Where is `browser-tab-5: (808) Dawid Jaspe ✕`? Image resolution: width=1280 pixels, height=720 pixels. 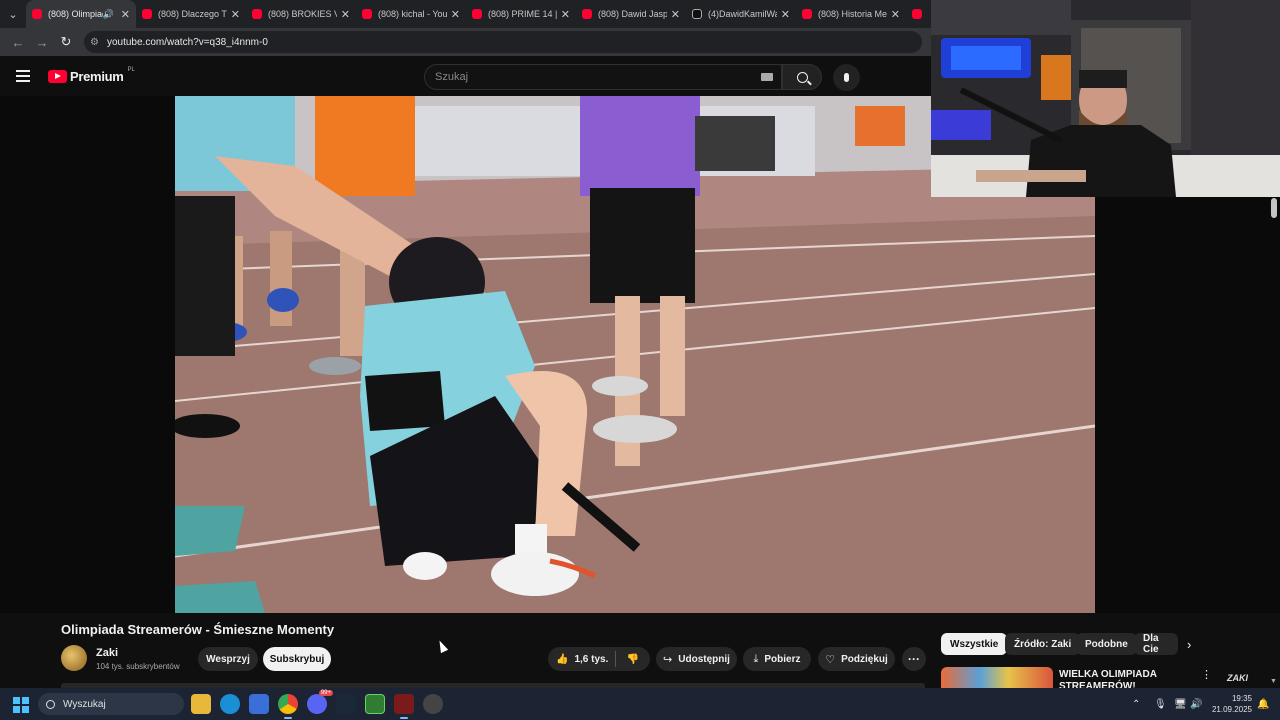 browser-tab-5: (808) Dawid Jaspe ✕ is located at coordinates (631, 14).